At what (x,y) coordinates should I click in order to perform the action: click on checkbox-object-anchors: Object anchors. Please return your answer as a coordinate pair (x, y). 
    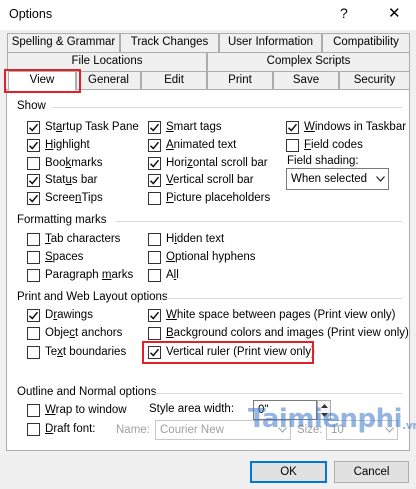
    Looking at the image, I should click on (74, 333).